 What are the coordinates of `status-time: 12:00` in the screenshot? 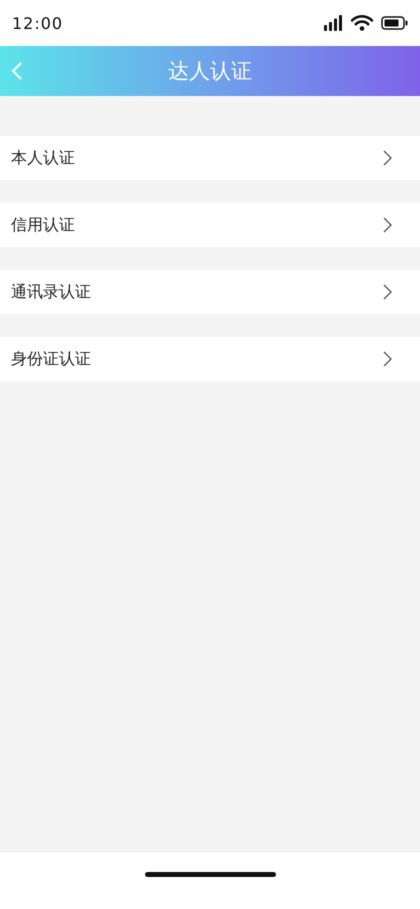 It's located at (38, 23).